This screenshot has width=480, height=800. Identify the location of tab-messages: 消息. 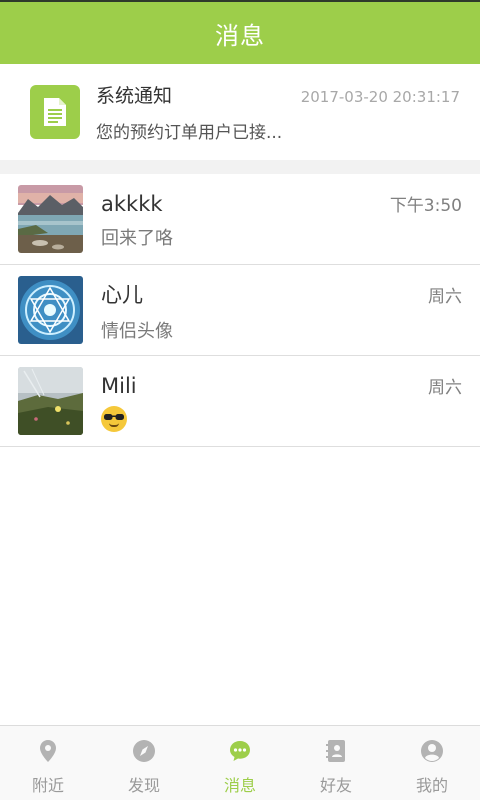
(240, 763).